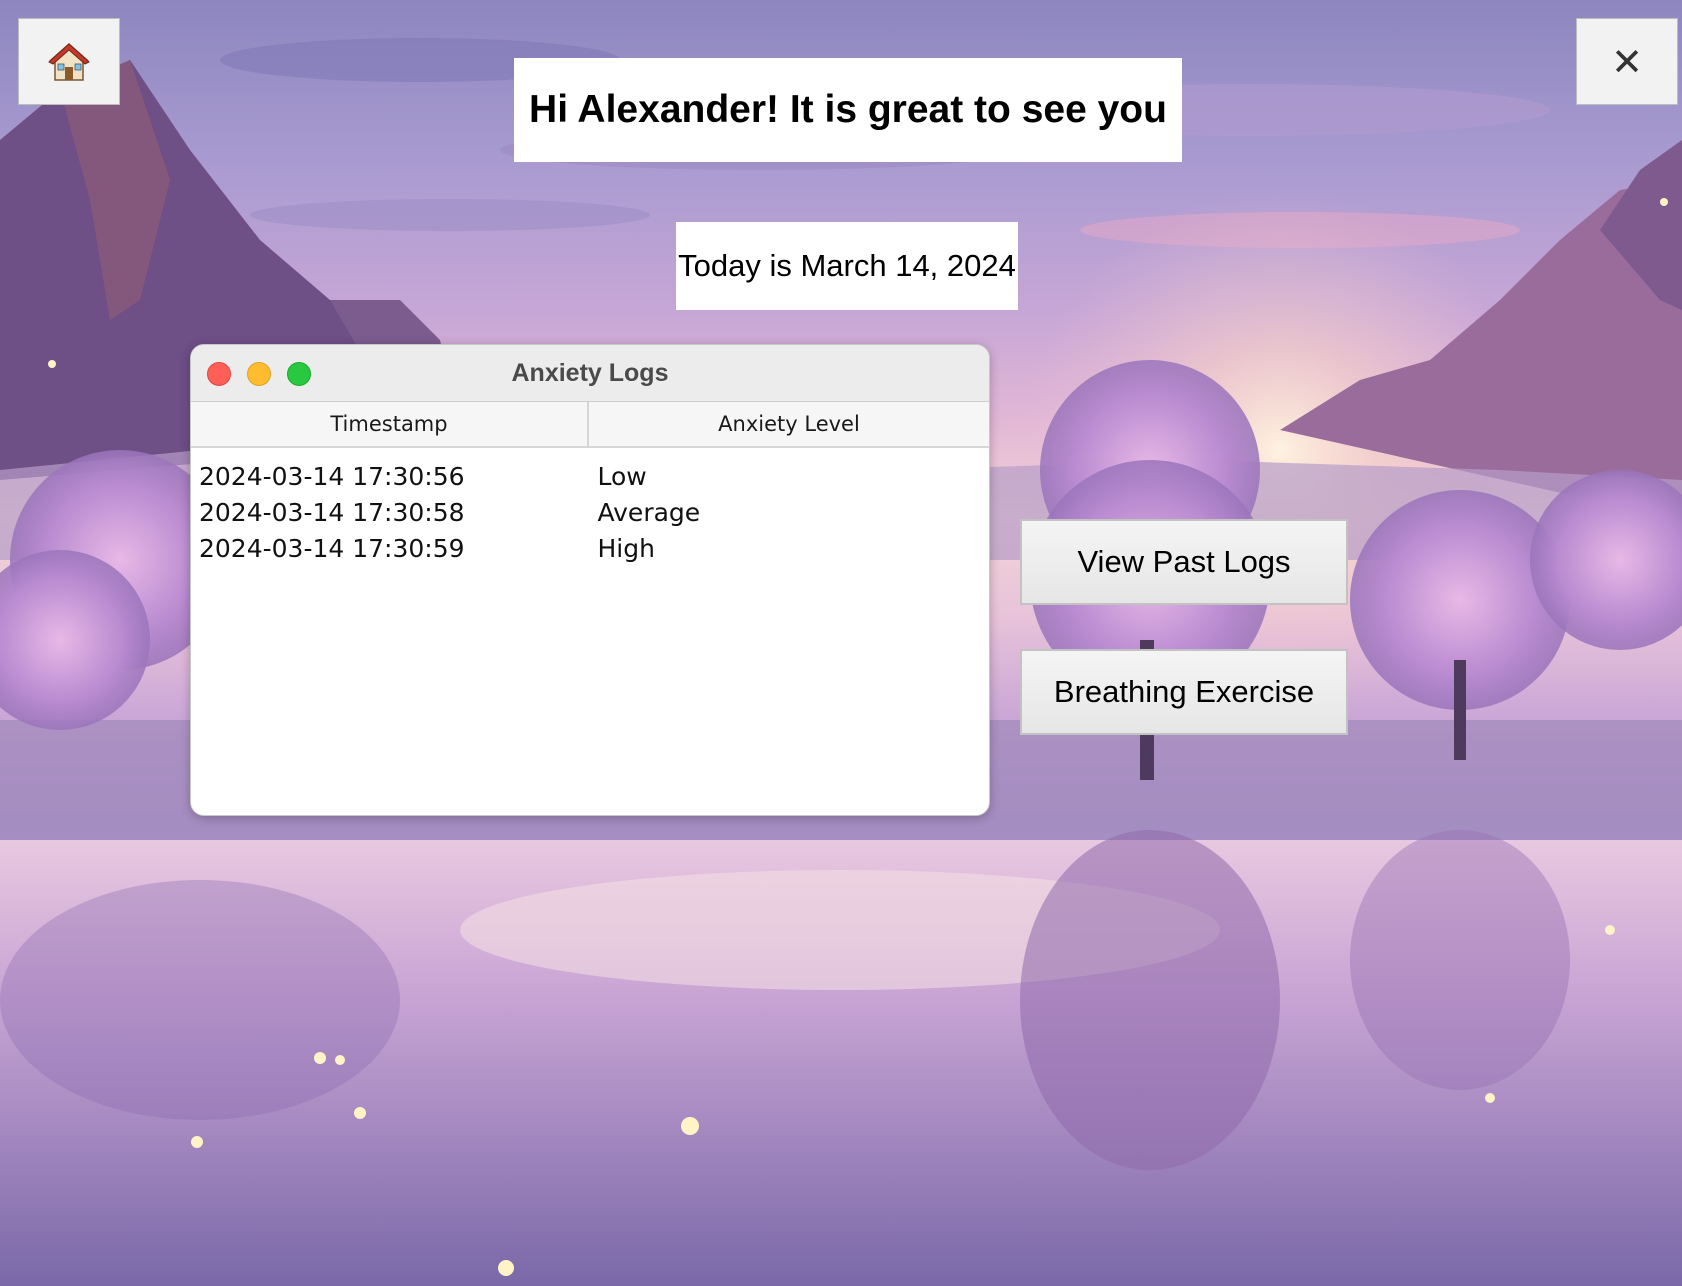 The height and width of the screenshot is (1286, 1682). What do you see at coordinates (259, 374) in the screenshot?
I see `window-minimize-icon` at bounding box center [259, 374].